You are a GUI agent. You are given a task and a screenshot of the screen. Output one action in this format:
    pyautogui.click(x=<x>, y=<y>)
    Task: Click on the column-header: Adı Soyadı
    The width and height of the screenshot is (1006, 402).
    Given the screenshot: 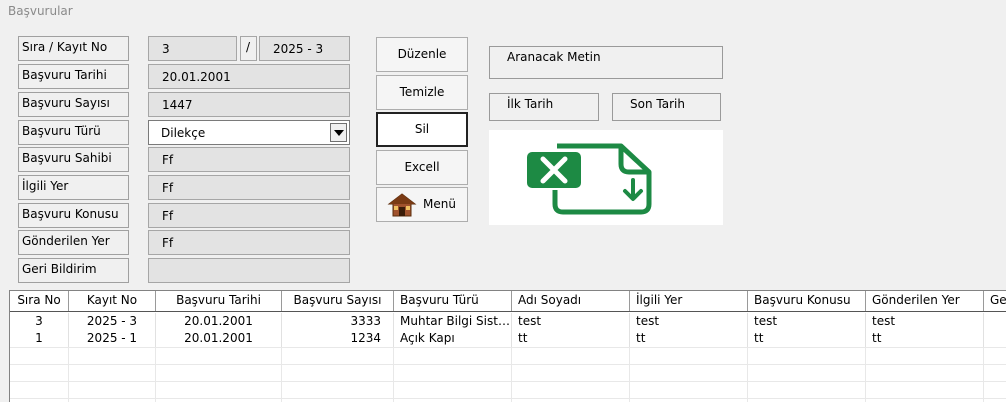 What is the action you would take?
    pyautogui.click(x=571, y=301)
    